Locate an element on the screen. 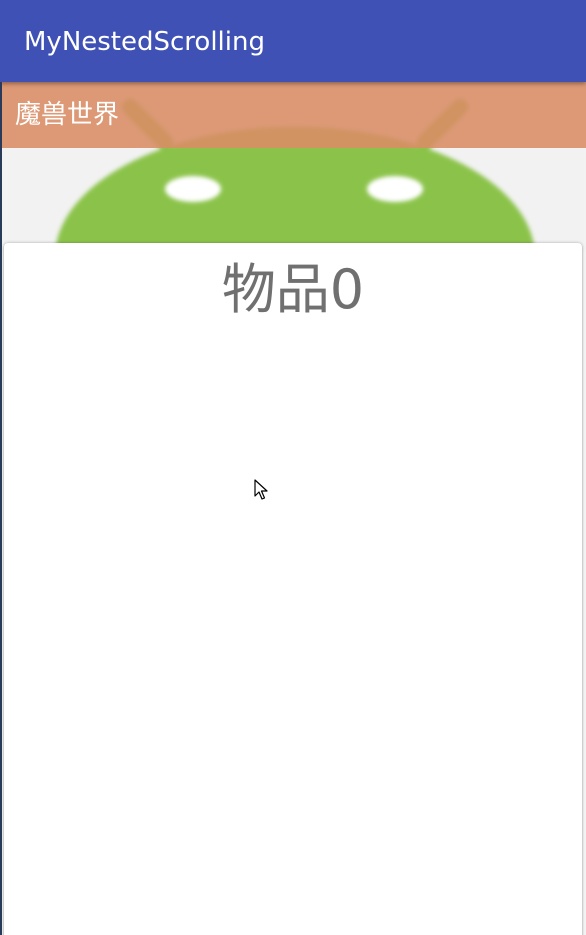 This screenshot has height=935, width=586. item-title: 物品0 is located at coordinates (293, 289).